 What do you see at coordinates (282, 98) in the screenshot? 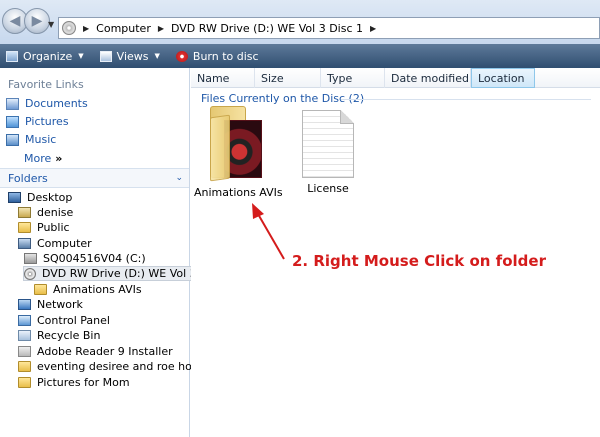
I see `group-header: Files Currently on the Disc (2)` at bounding box center [282, 98].